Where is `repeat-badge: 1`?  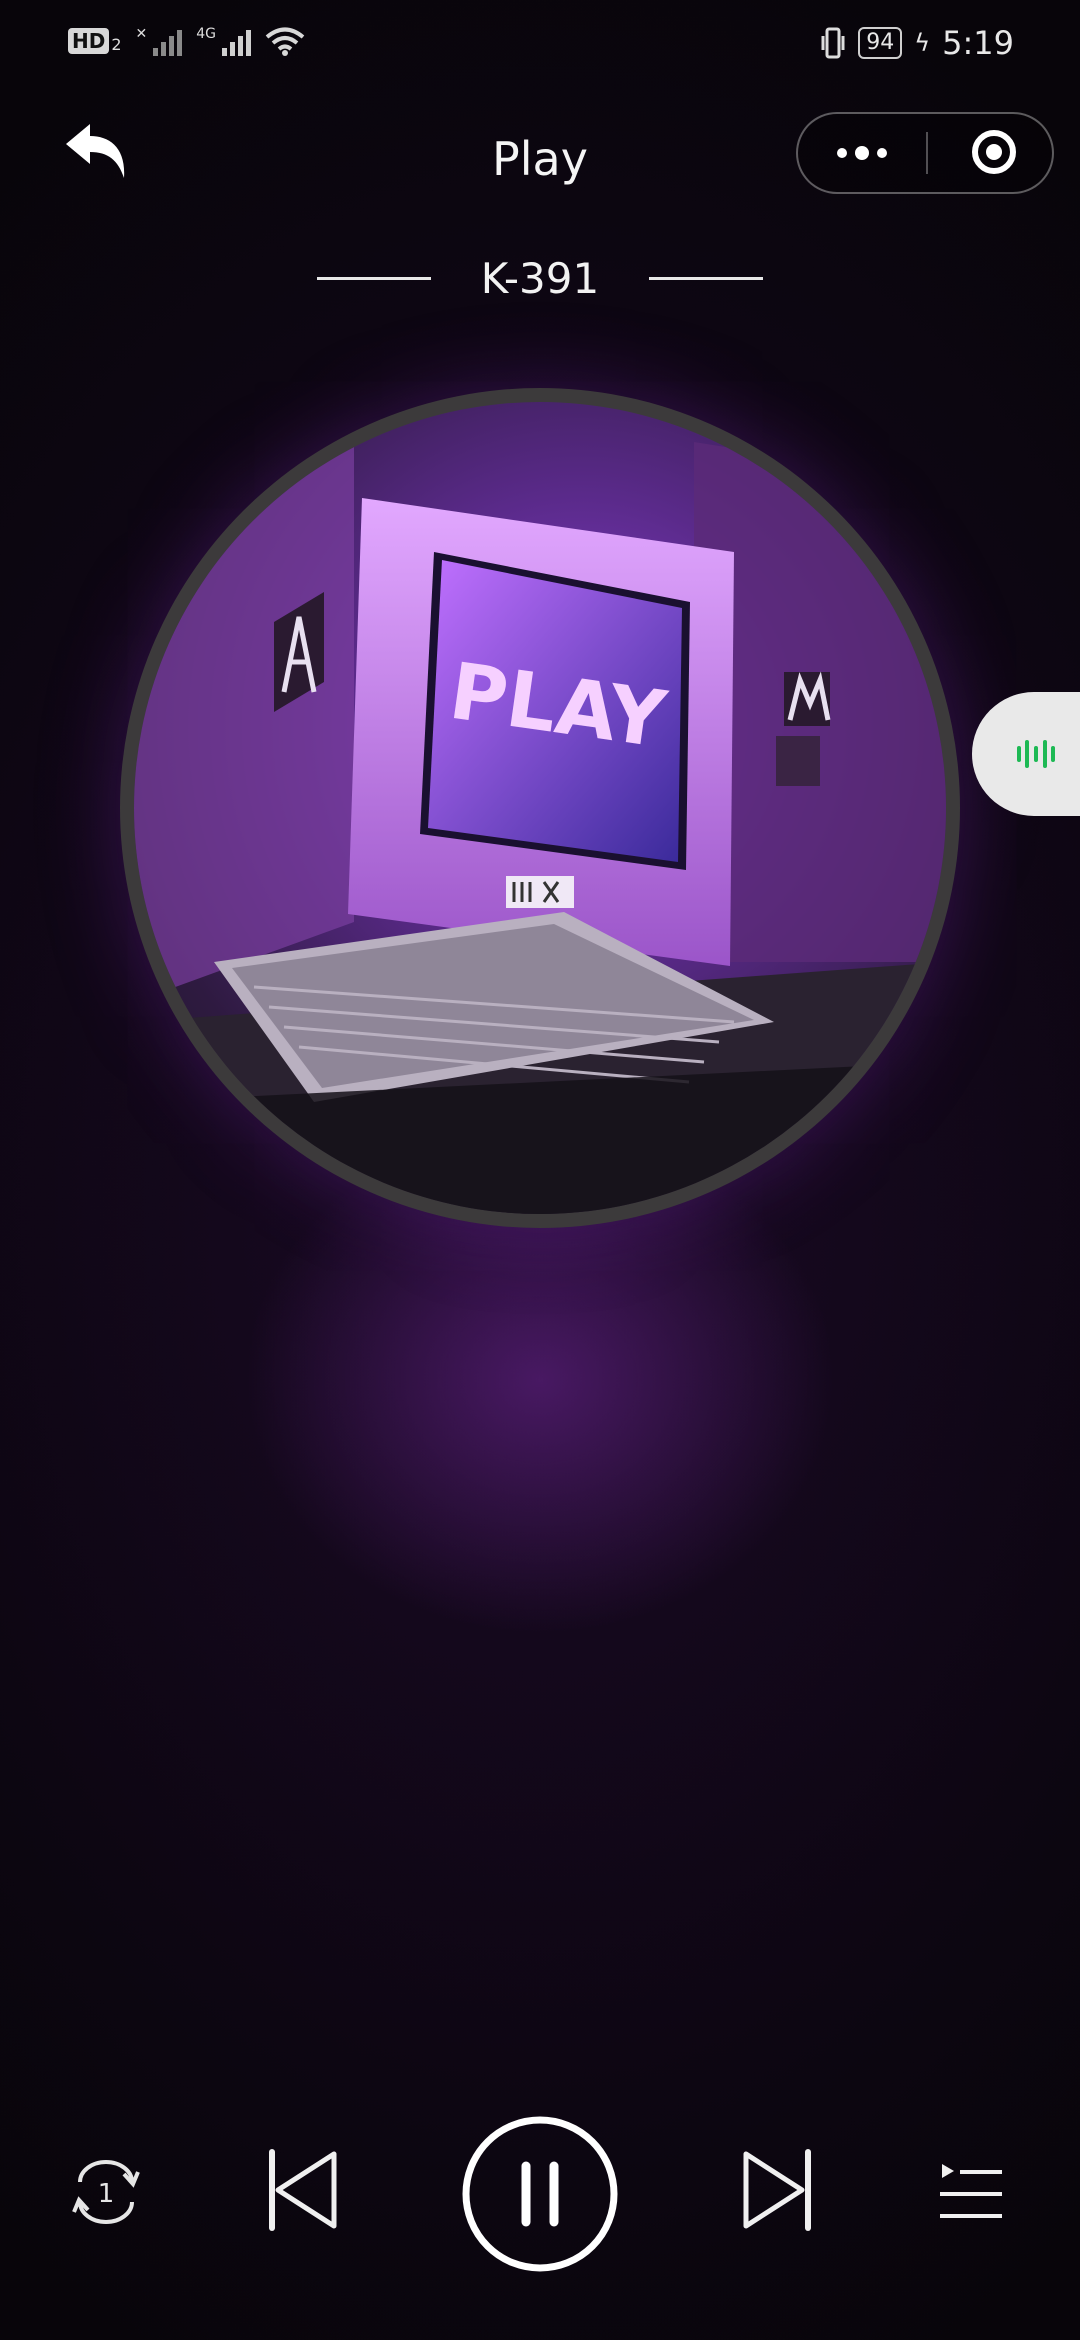
repeat-badge: 1 is located at coordinates (106, 2194).